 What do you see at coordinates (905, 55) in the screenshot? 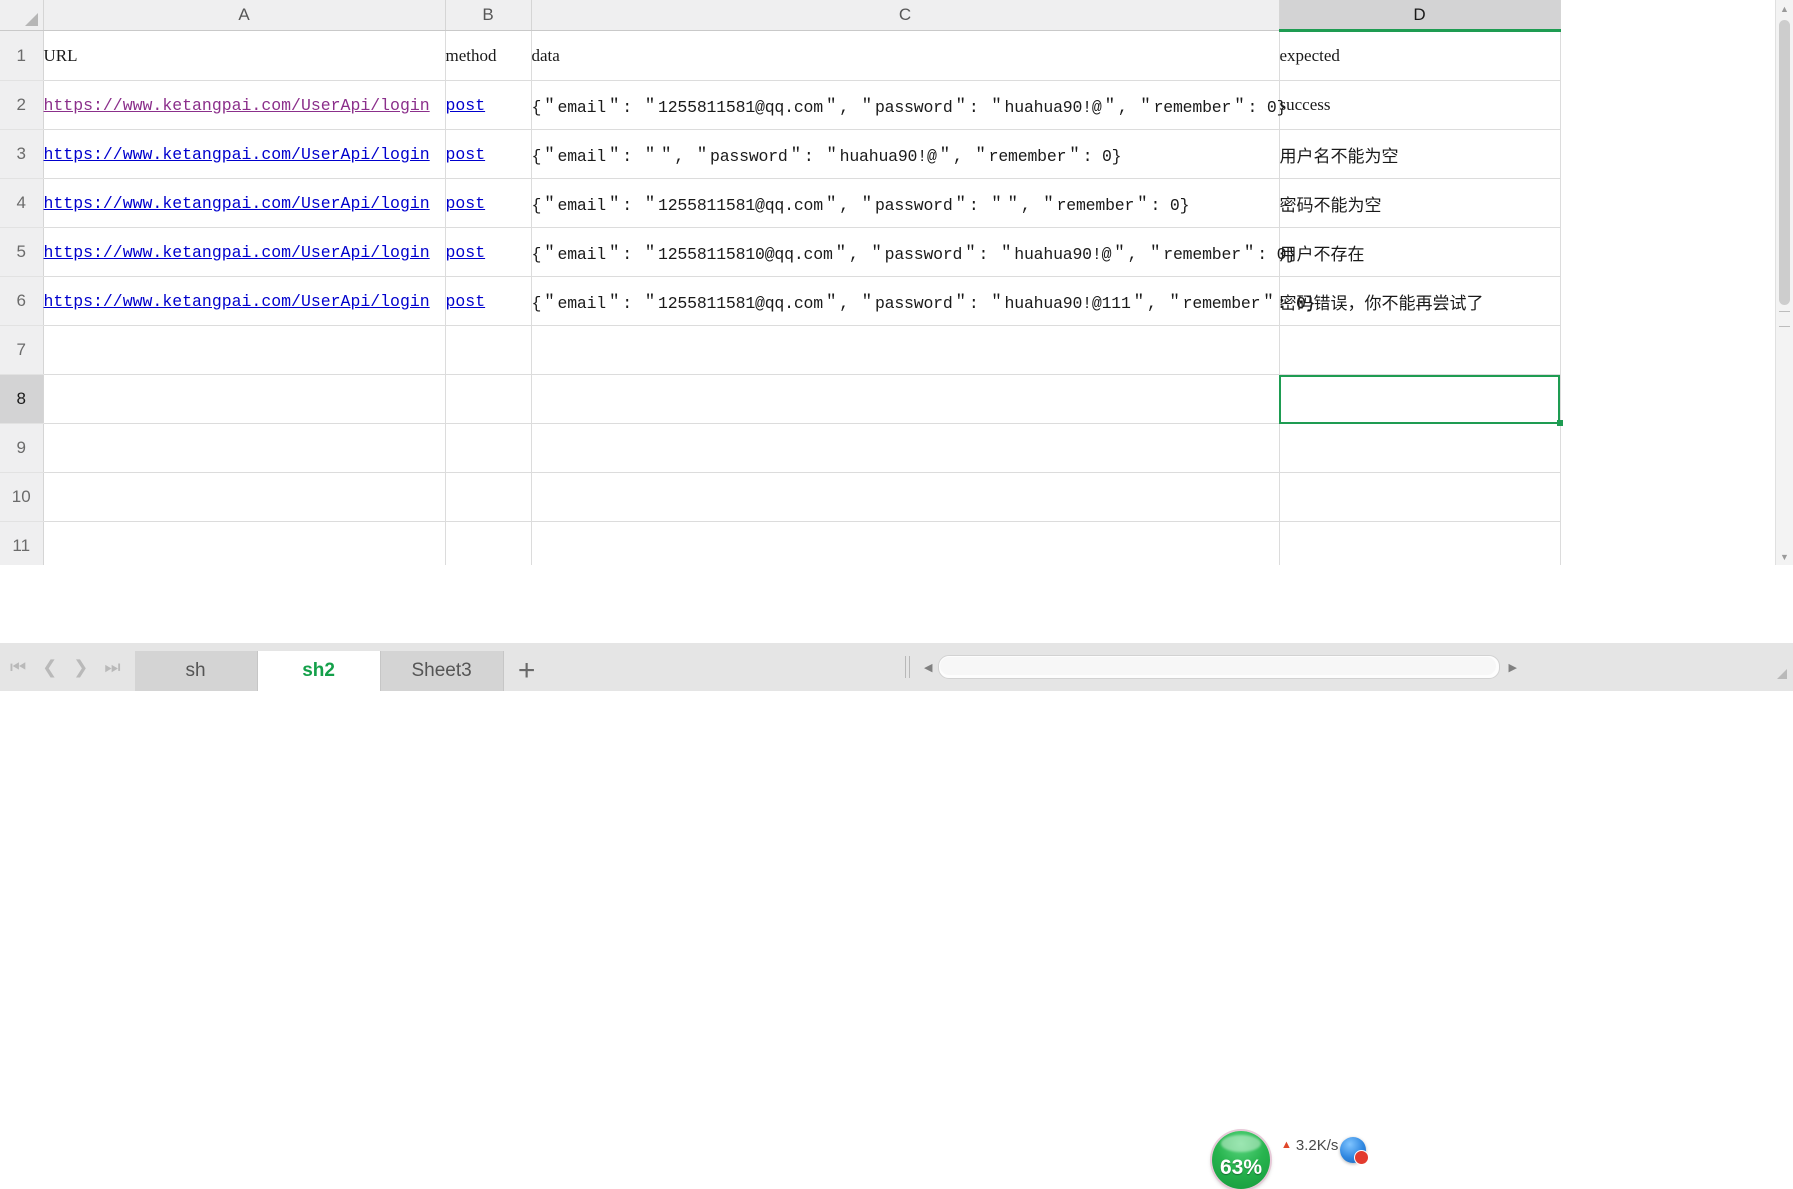
I see `cell-c1: data` at bounding box center [905, 55].